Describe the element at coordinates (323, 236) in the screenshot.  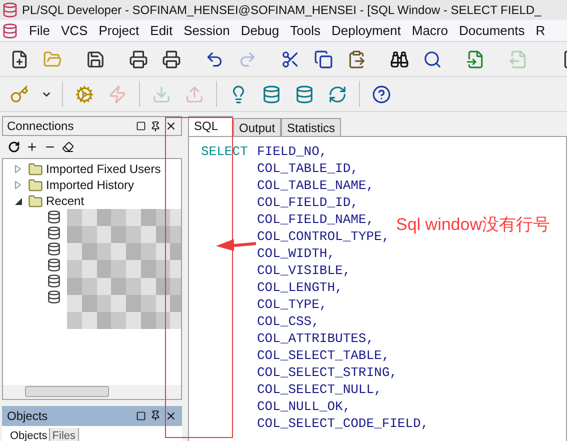
I see `code-line: COL_CONTROL_TYPE,` at that location.